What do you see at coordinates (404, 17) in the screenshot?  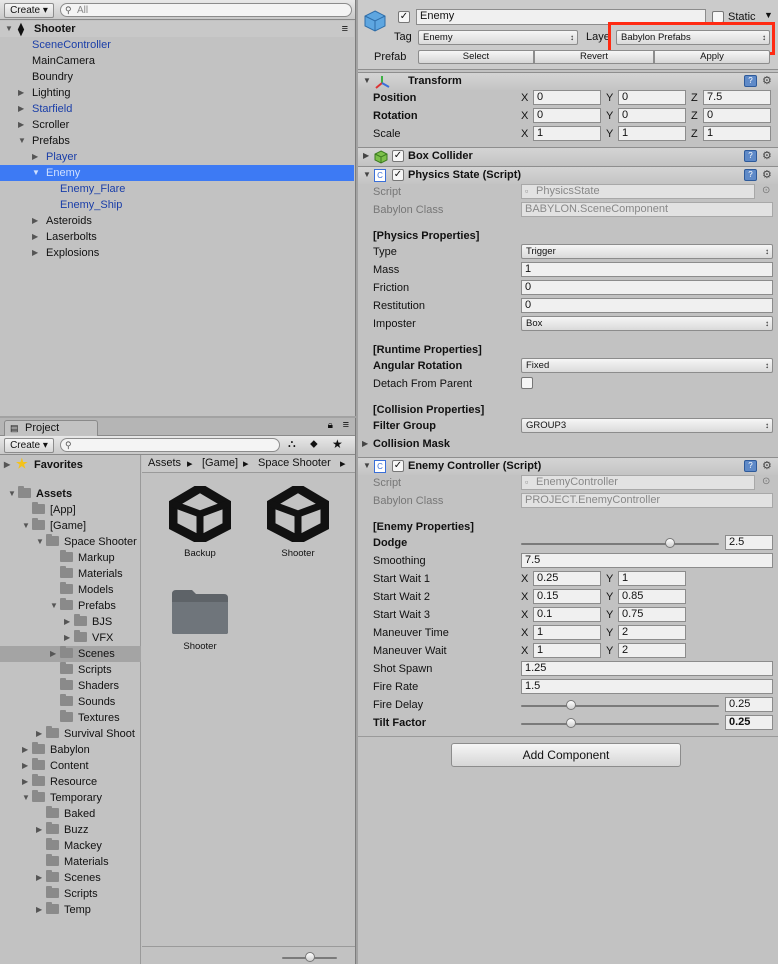 I see `active-checkbox: ✓` at bounding box center [404, 17].